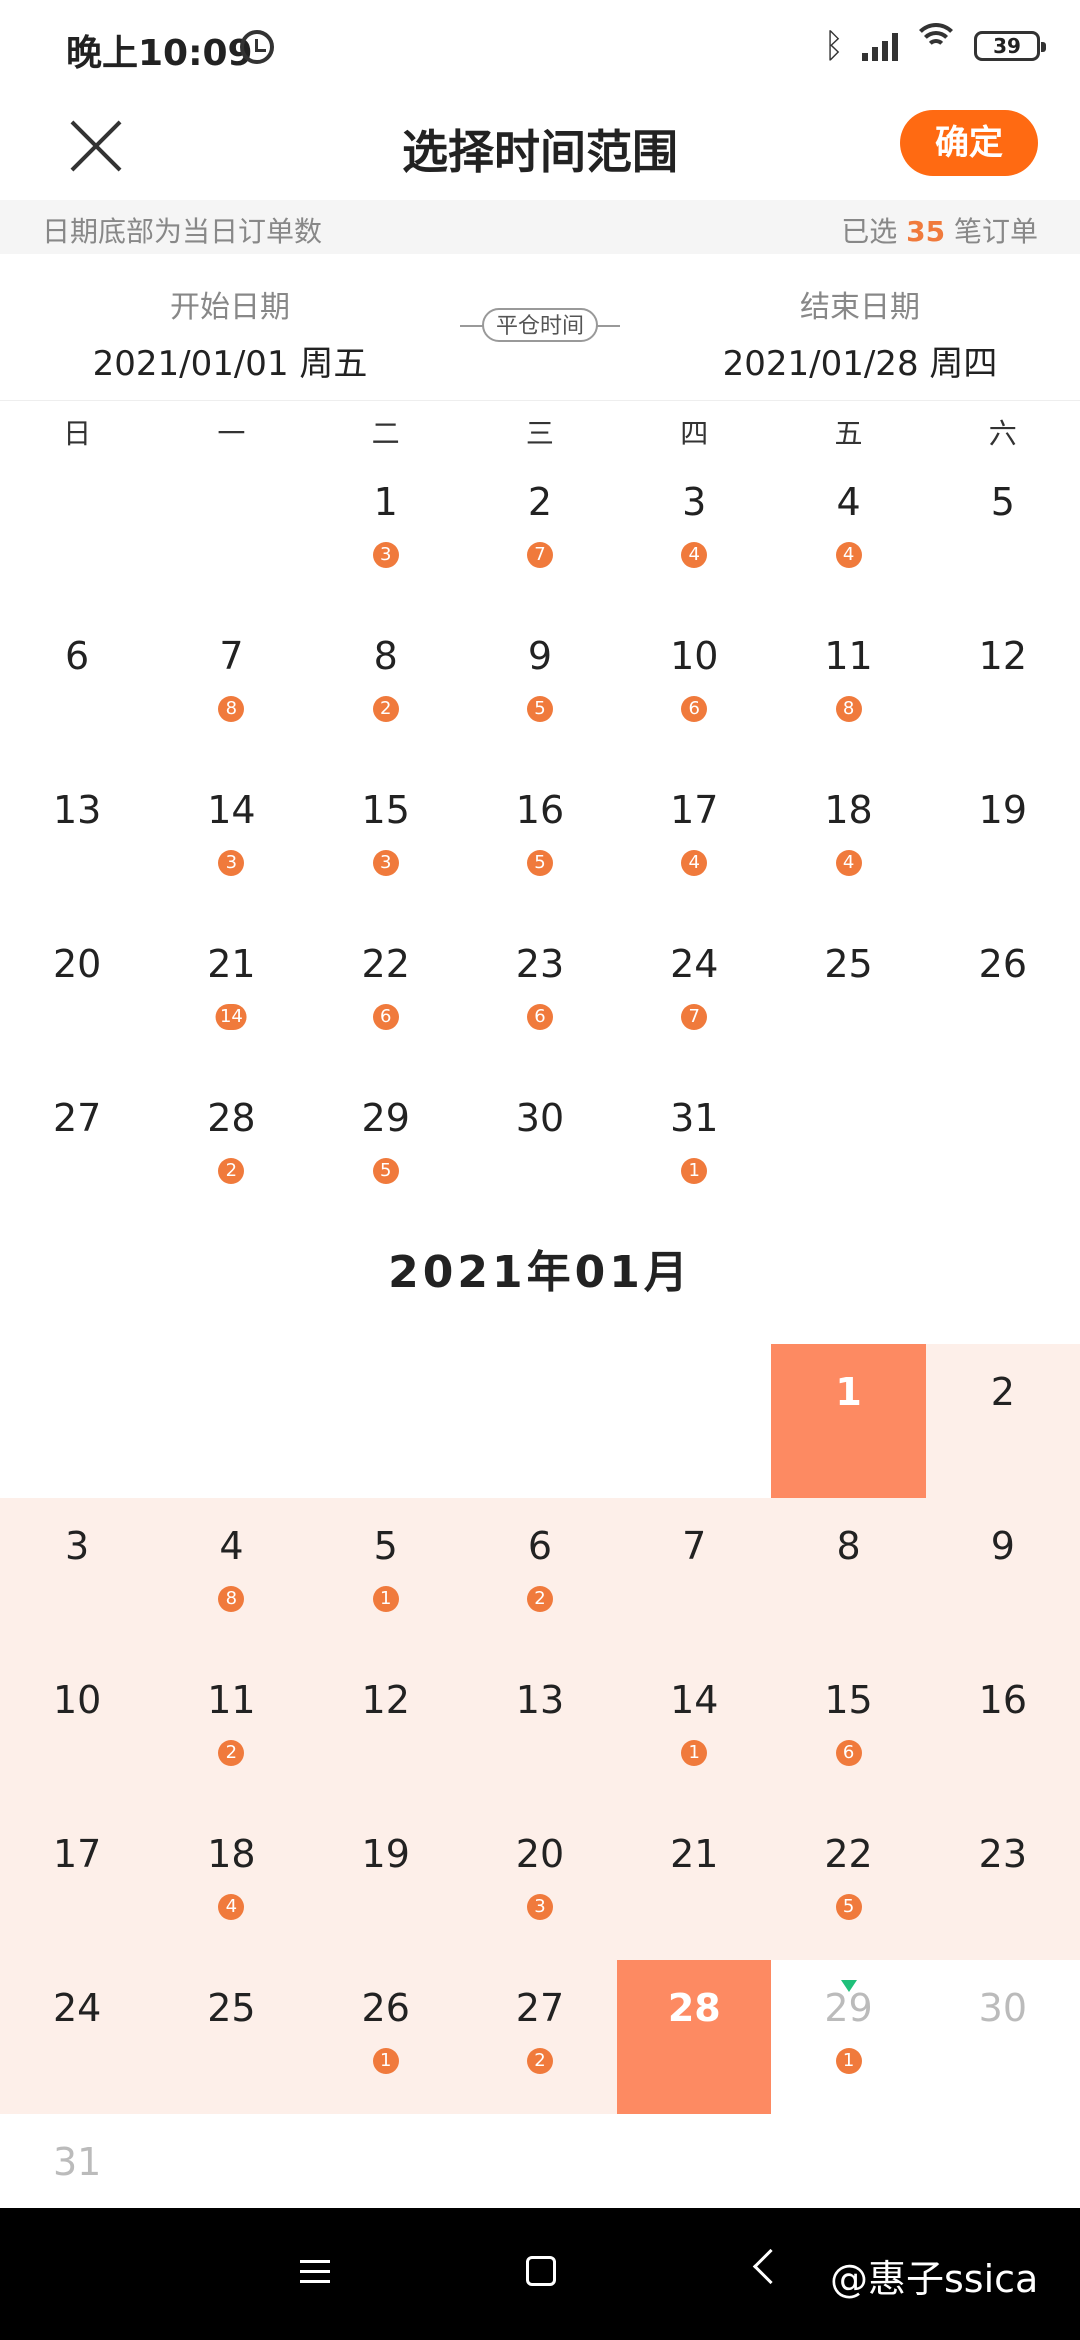 The height and width of the screenshot is (2340, 1080). What do you see at coordinates (694, 839) in the screenshot?
I see `calendar-day: 17 4` at bounding box center [694, 839].